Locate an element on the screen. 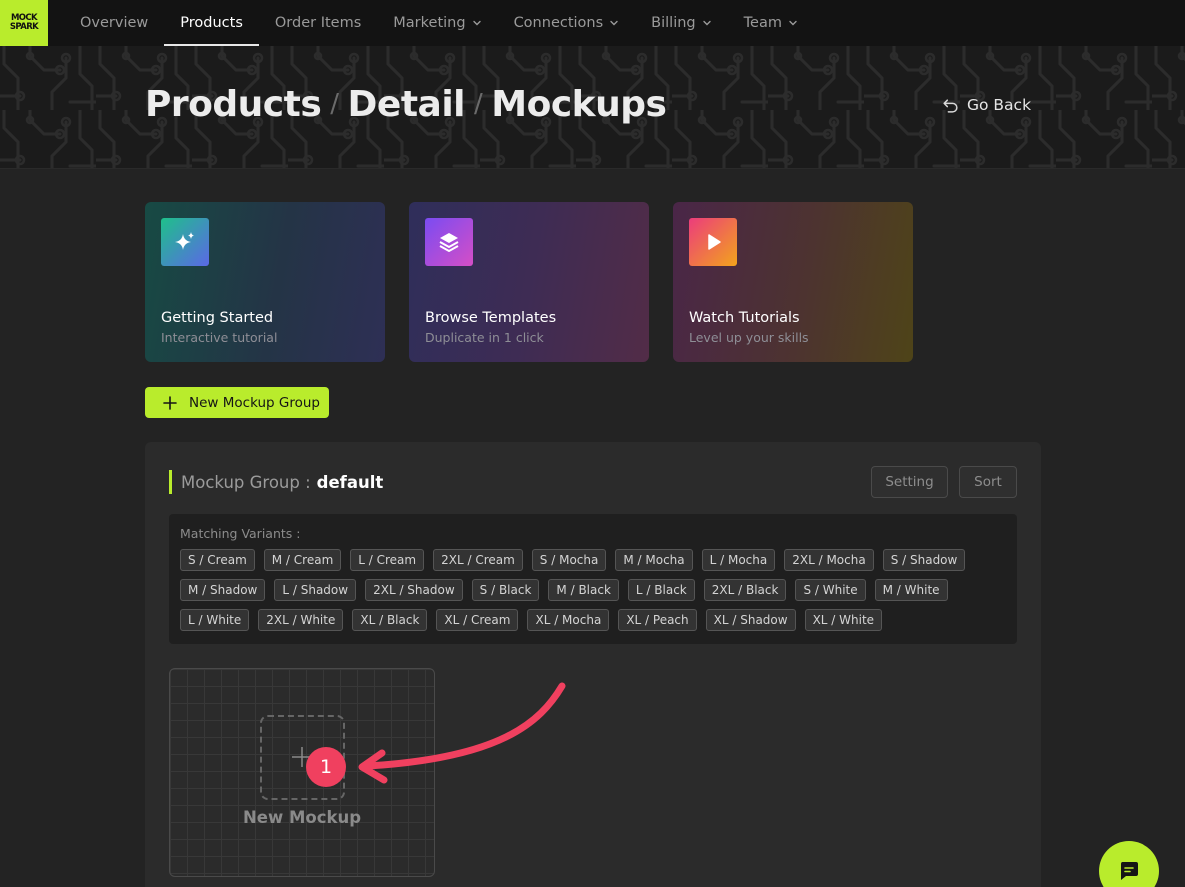  variant-chip: M / Cream is located at coordinates (302, 560).